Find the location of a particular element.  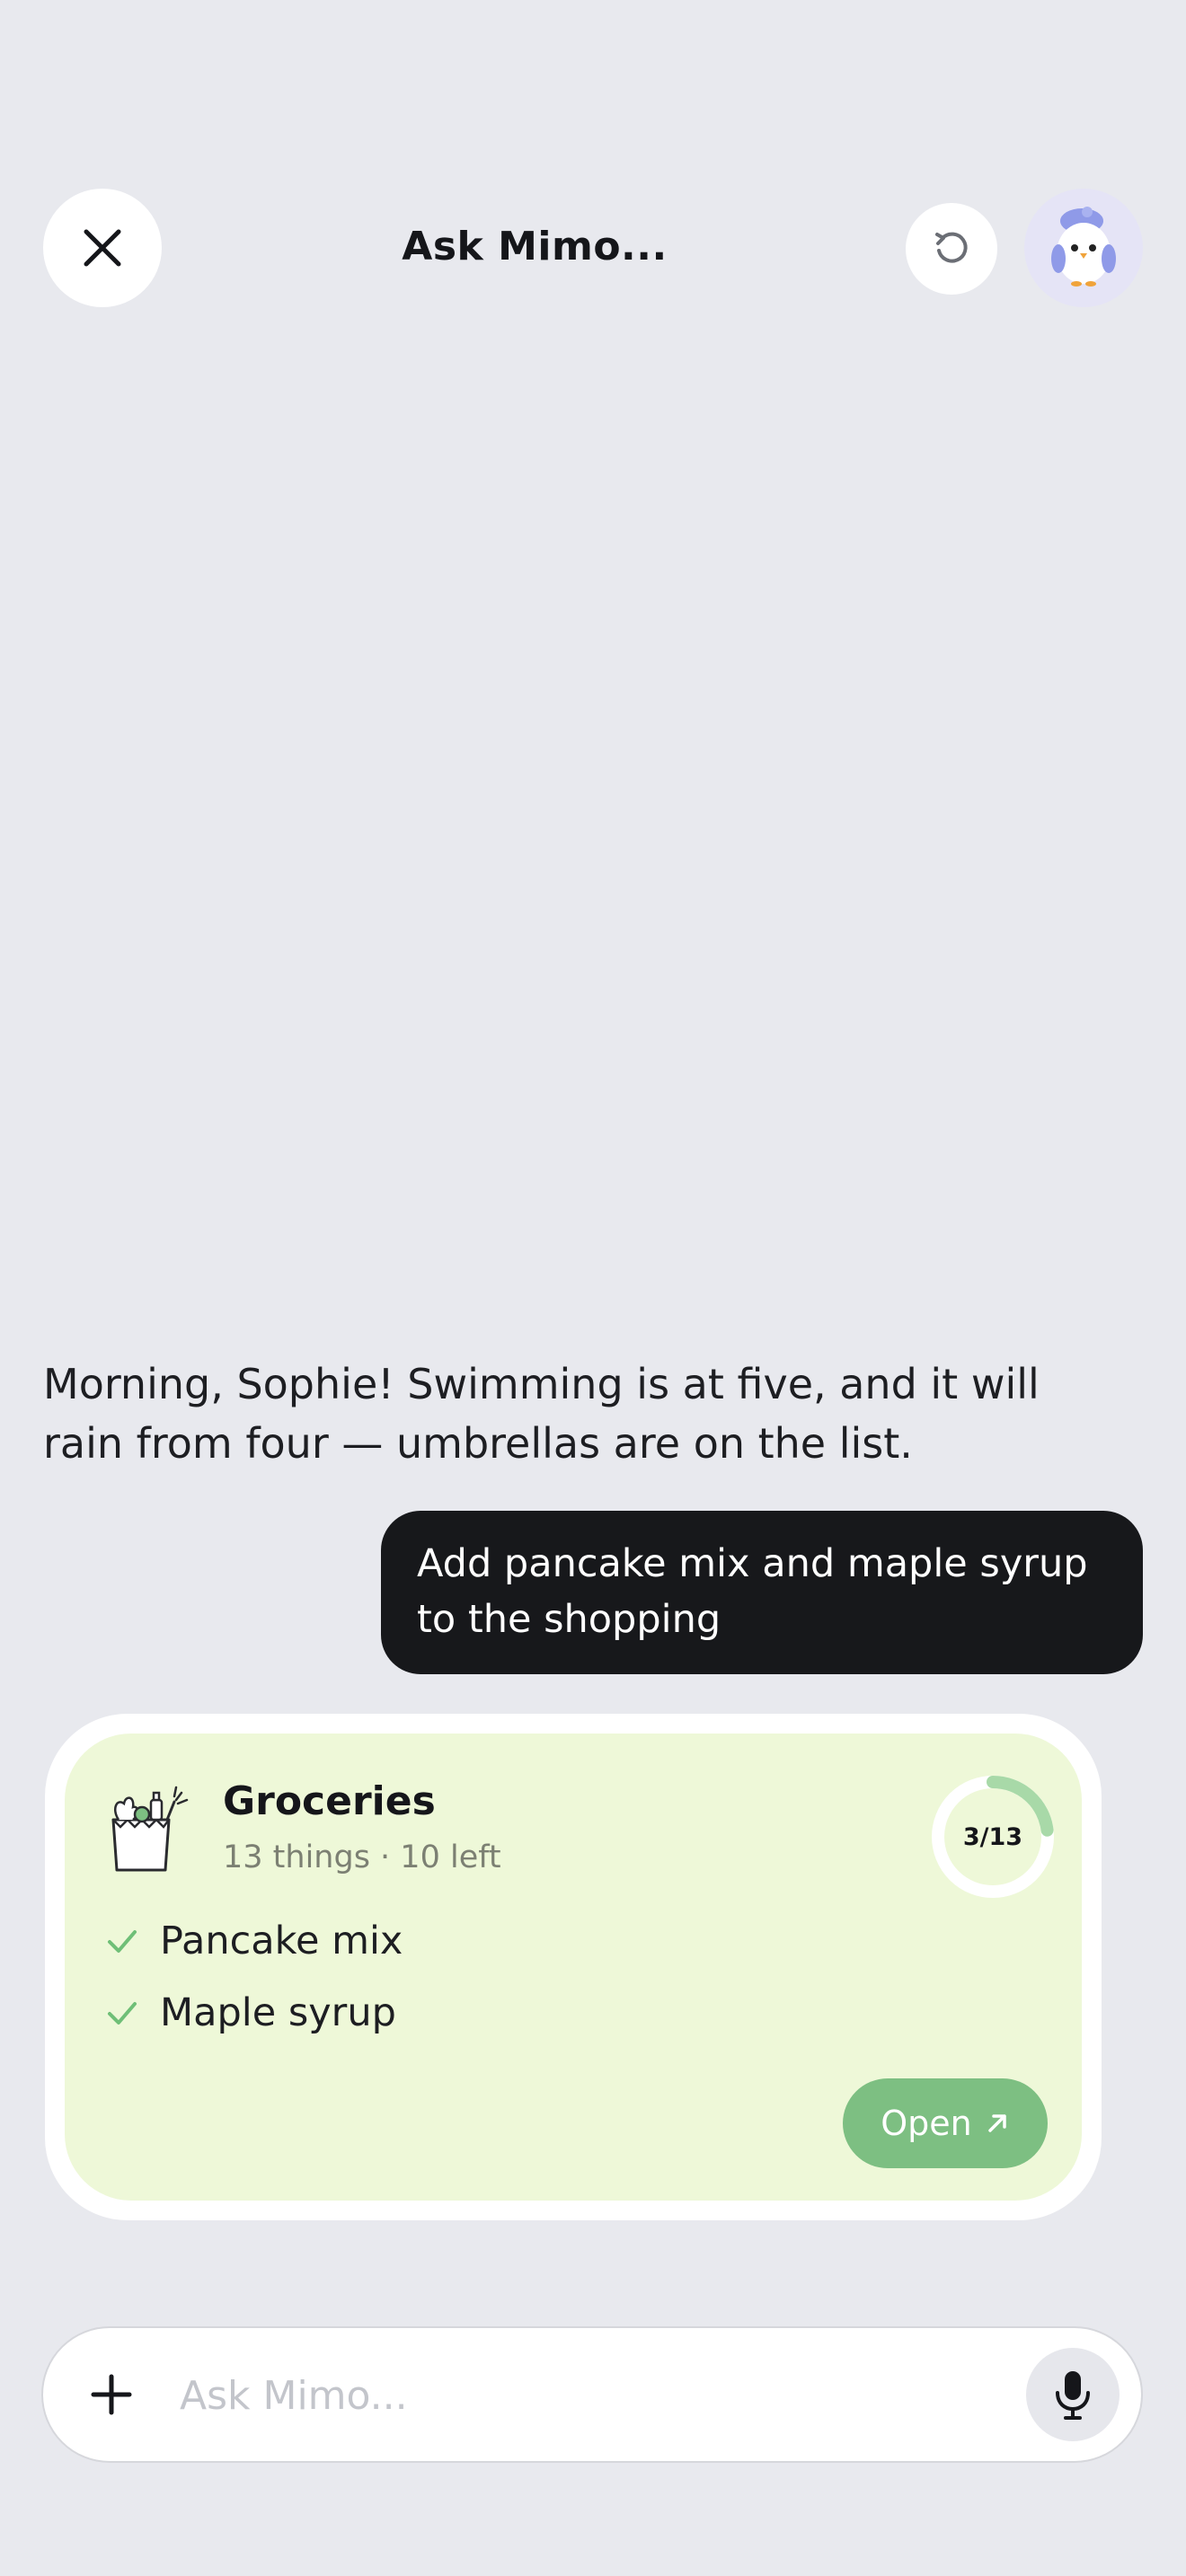

voice-input-button is located at coordinates (1073, 2394).